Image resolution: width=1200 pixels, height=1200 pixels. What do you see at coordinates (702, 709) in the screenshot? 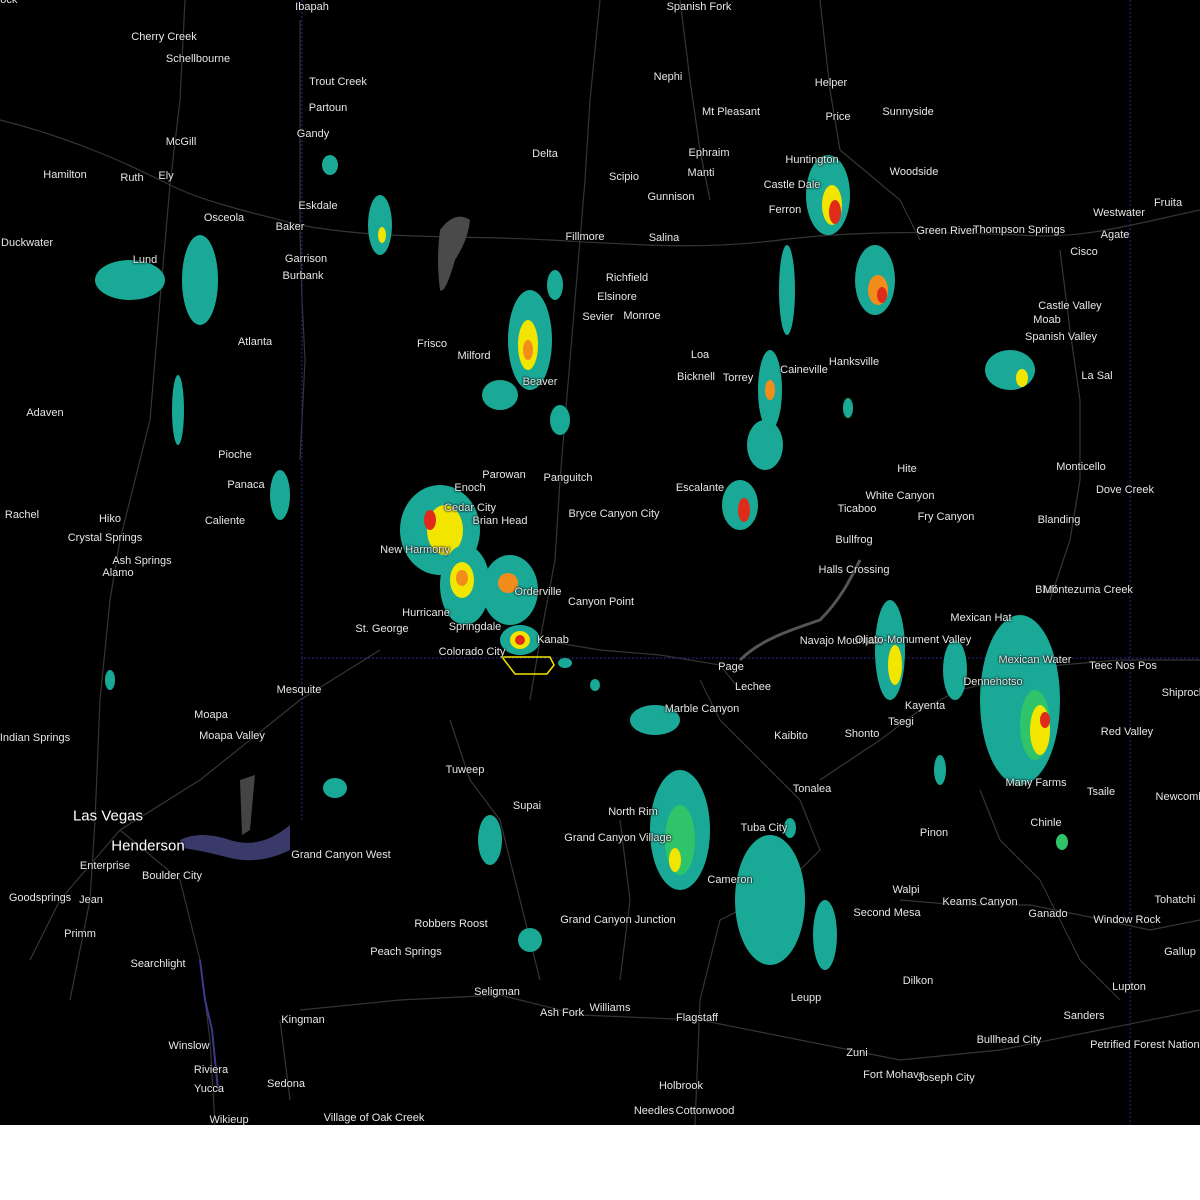
I see `place-label-marble-canyon: Marble Canyon` at bounding box center [702, 709].